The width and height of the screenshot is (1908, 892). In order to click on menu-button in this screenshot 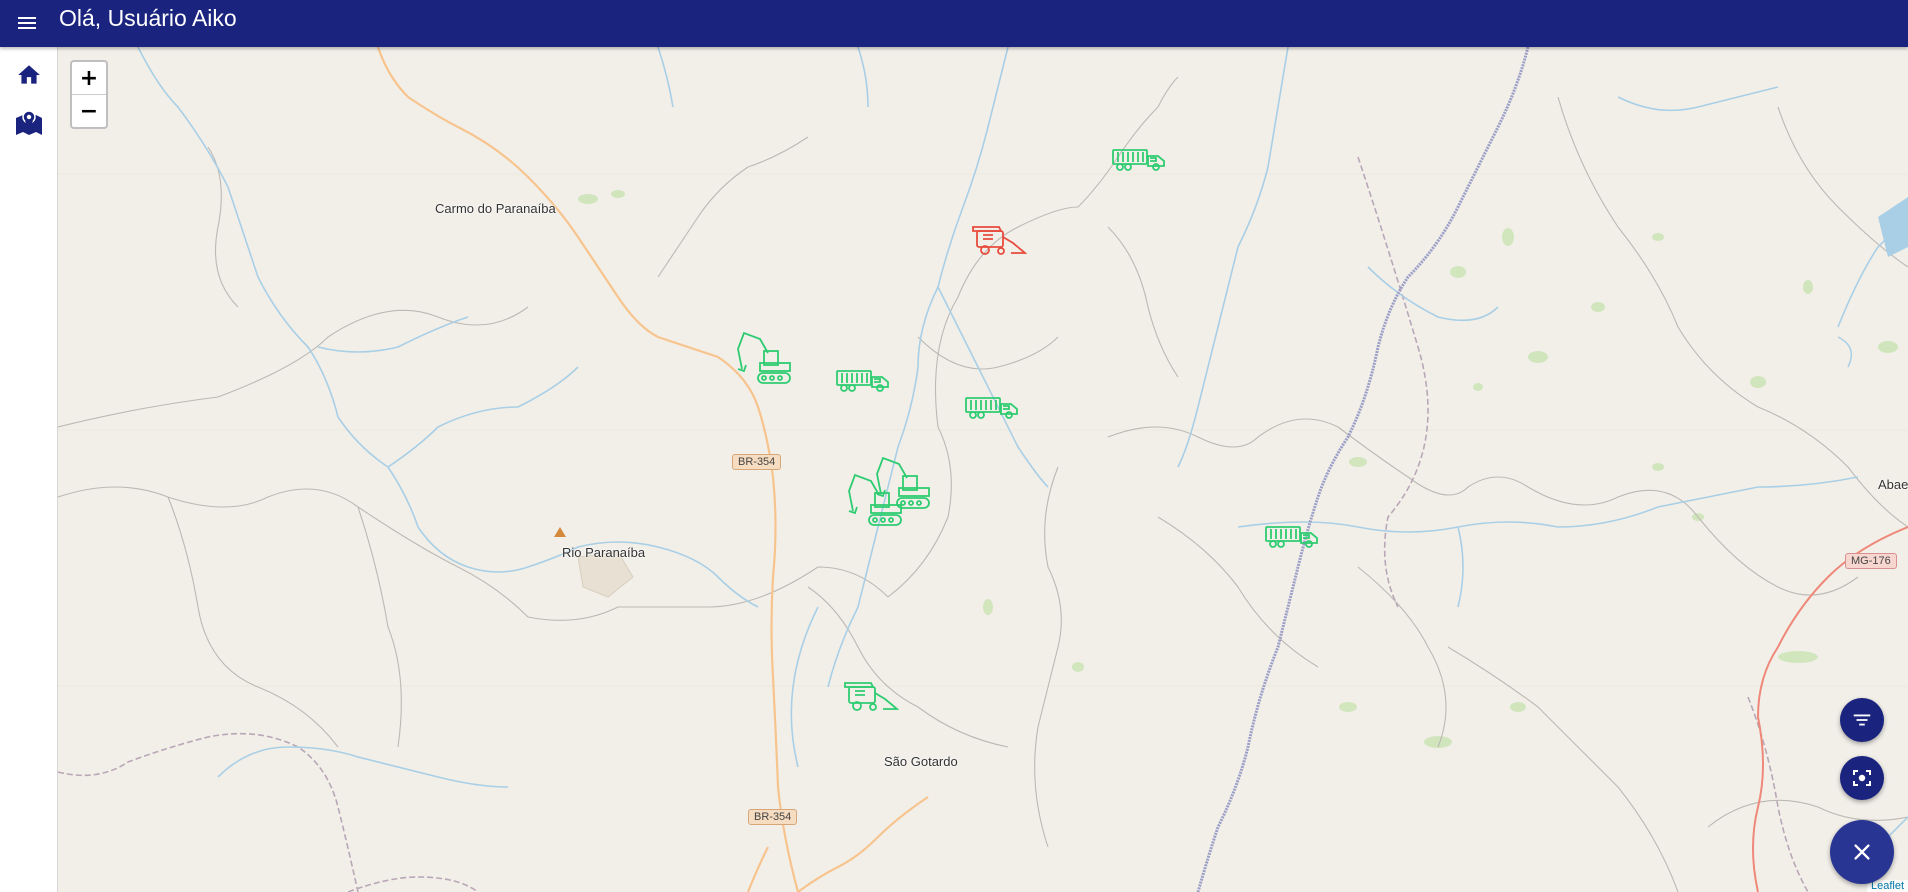, I will do `click(27, 23)`.